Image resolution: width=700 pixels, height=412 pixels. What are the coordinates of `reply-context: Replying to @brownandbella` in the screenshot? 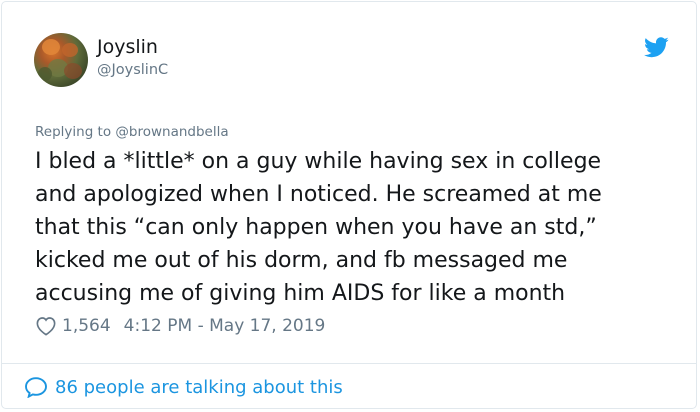 It's located at (132, 132).